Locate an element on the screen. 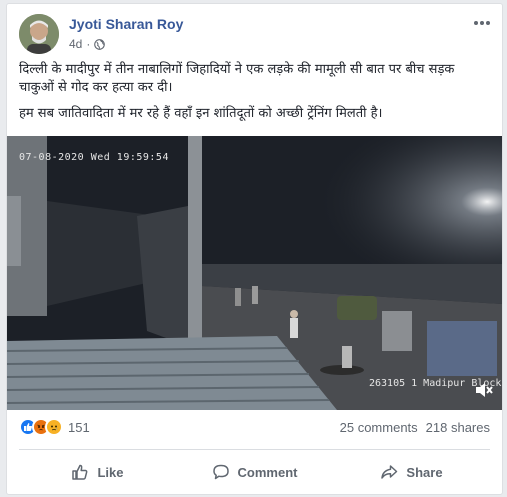 The image size is (507, 497). more-options-icon is located at coordinates (482, 23).